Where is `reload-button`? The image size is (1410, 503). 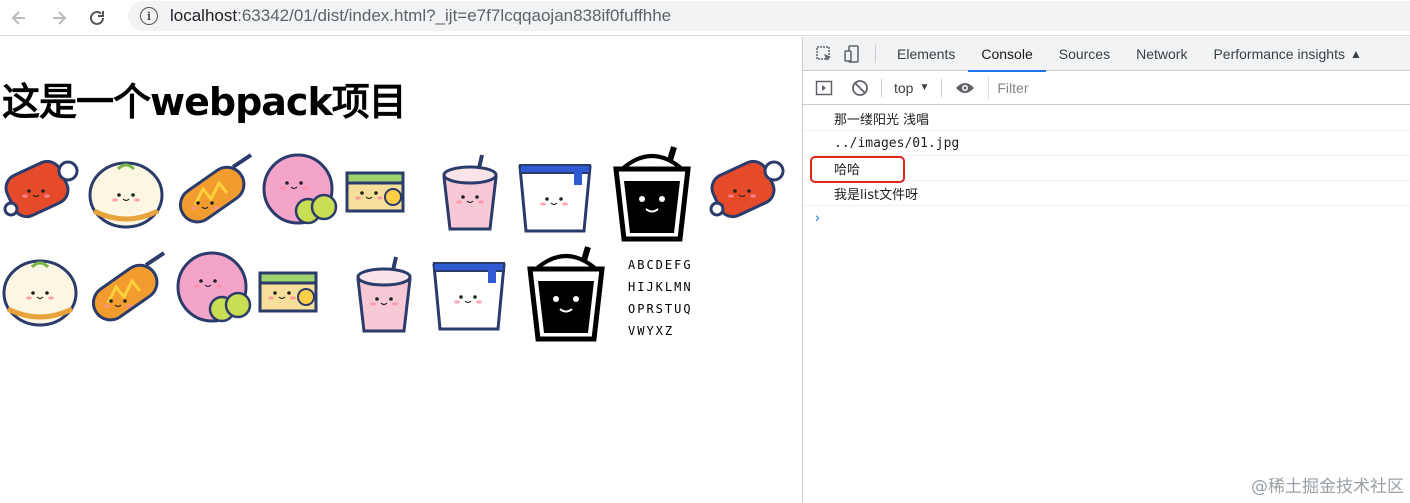
reload-button is located at coordinates (97, 18).